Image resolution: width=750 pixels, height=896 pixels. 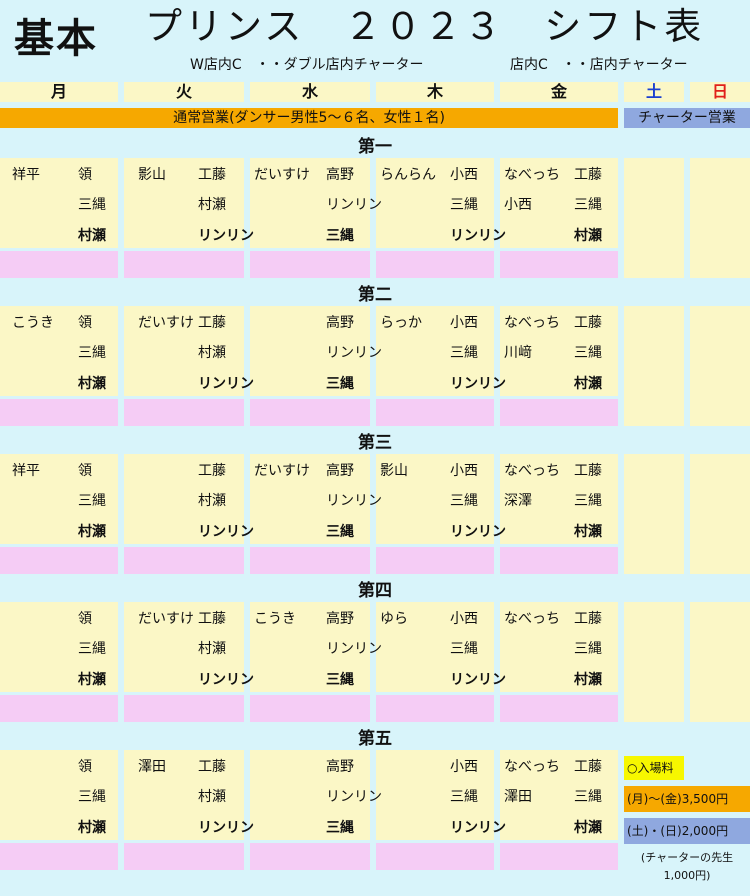 I want to click on week-label: 第一, so click(x=375, y=147).